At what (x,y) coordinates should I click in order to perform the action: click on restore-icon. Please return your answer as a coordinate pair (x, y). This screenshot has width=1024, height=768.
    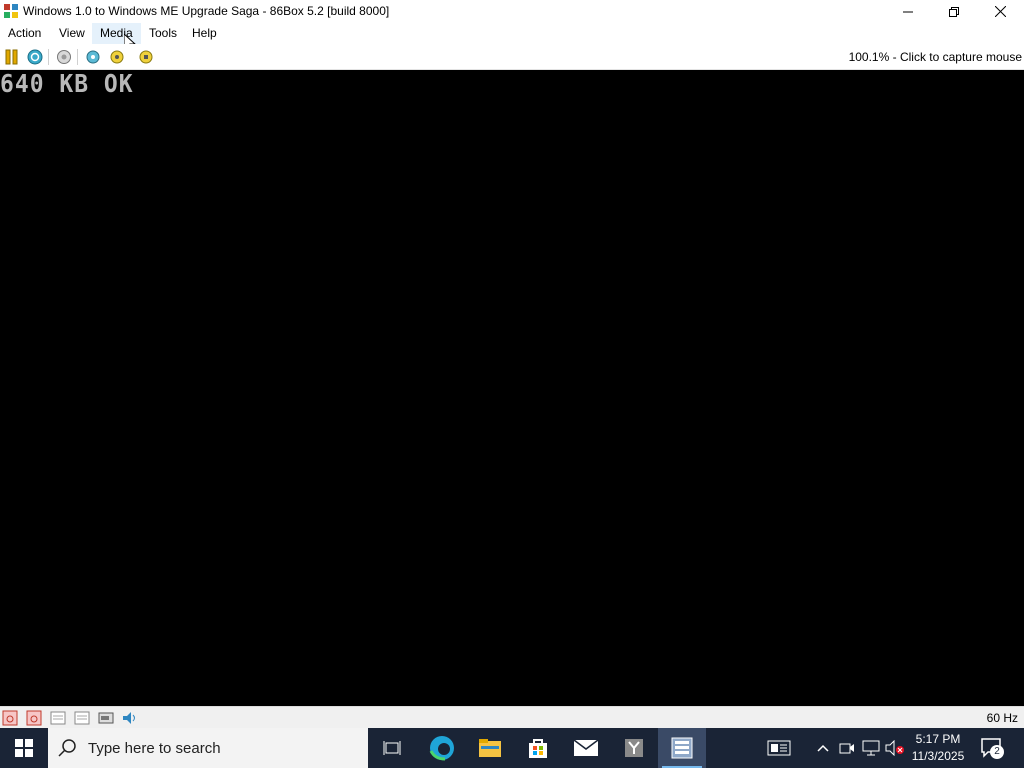
    Looking at the image, I should click on (954, 11).